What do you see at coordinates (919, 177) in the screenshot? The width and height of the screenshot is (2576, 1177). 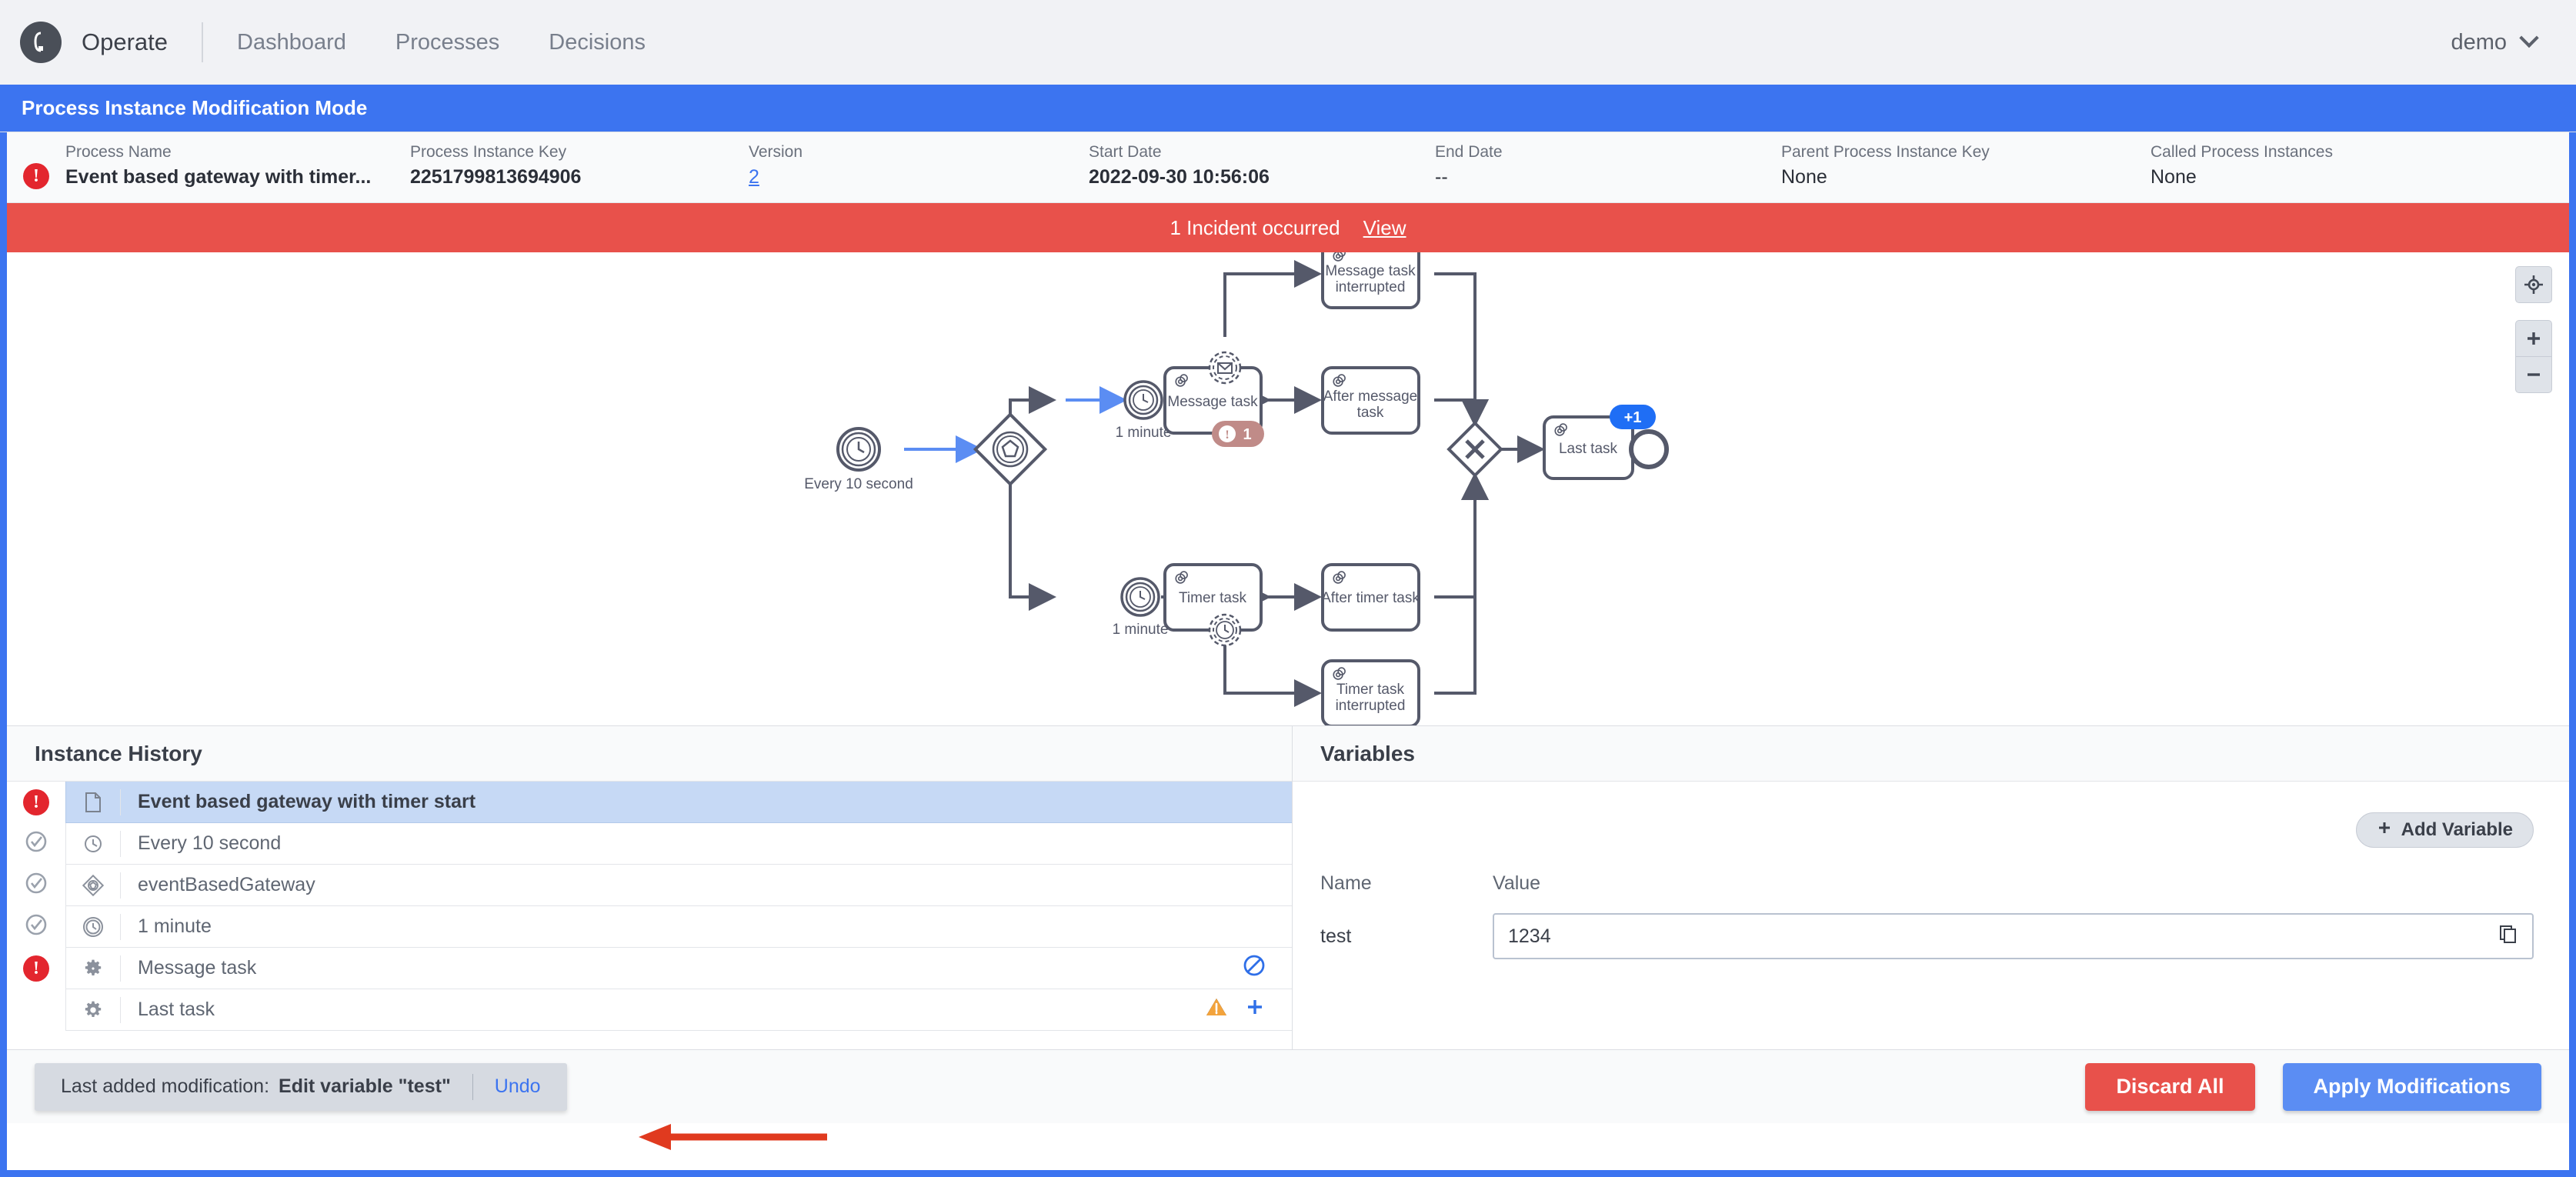 I see `version-link: 2` at bounding box center [919, 177].